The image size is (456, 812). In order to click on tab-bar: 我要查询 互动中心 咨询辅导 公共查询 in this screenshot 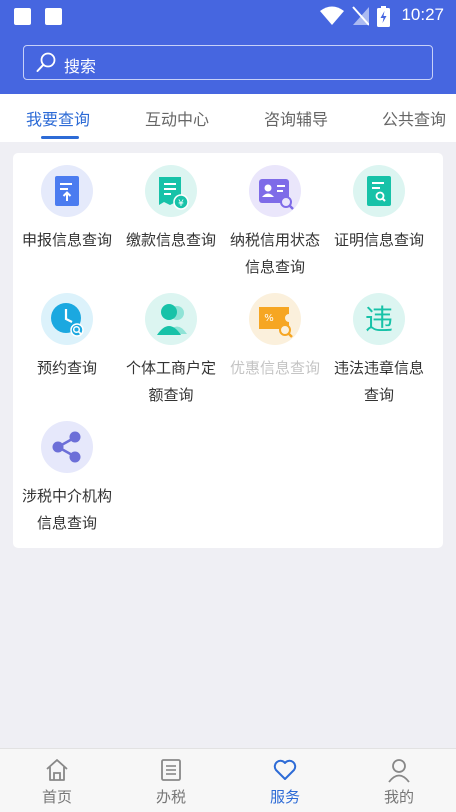, I will do `click(228, 118)`.